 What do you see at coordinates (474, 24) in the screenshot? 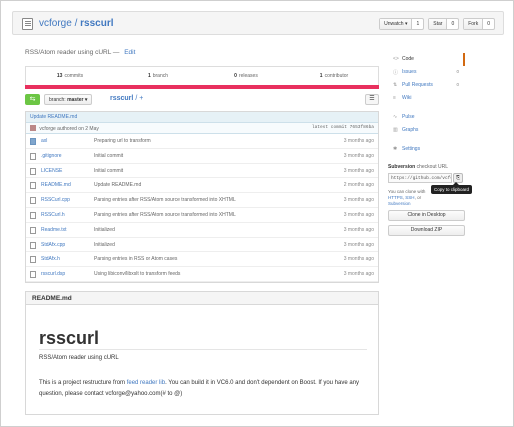
I see `header-button-label: Fork` at bounding box center [474, 24].